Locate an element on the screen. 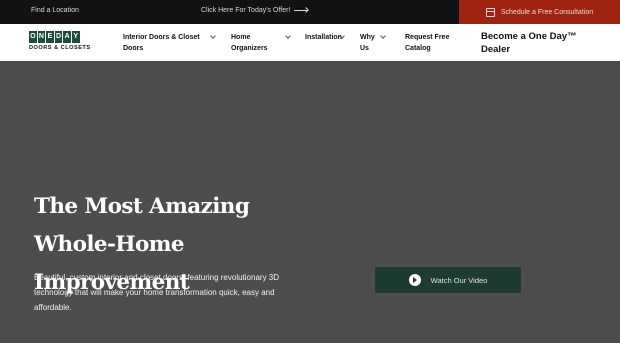 This screenshot has width=620, height=343. todays-offer-link: Click Here For Today's Offer! is located at coordinates (255, 10).